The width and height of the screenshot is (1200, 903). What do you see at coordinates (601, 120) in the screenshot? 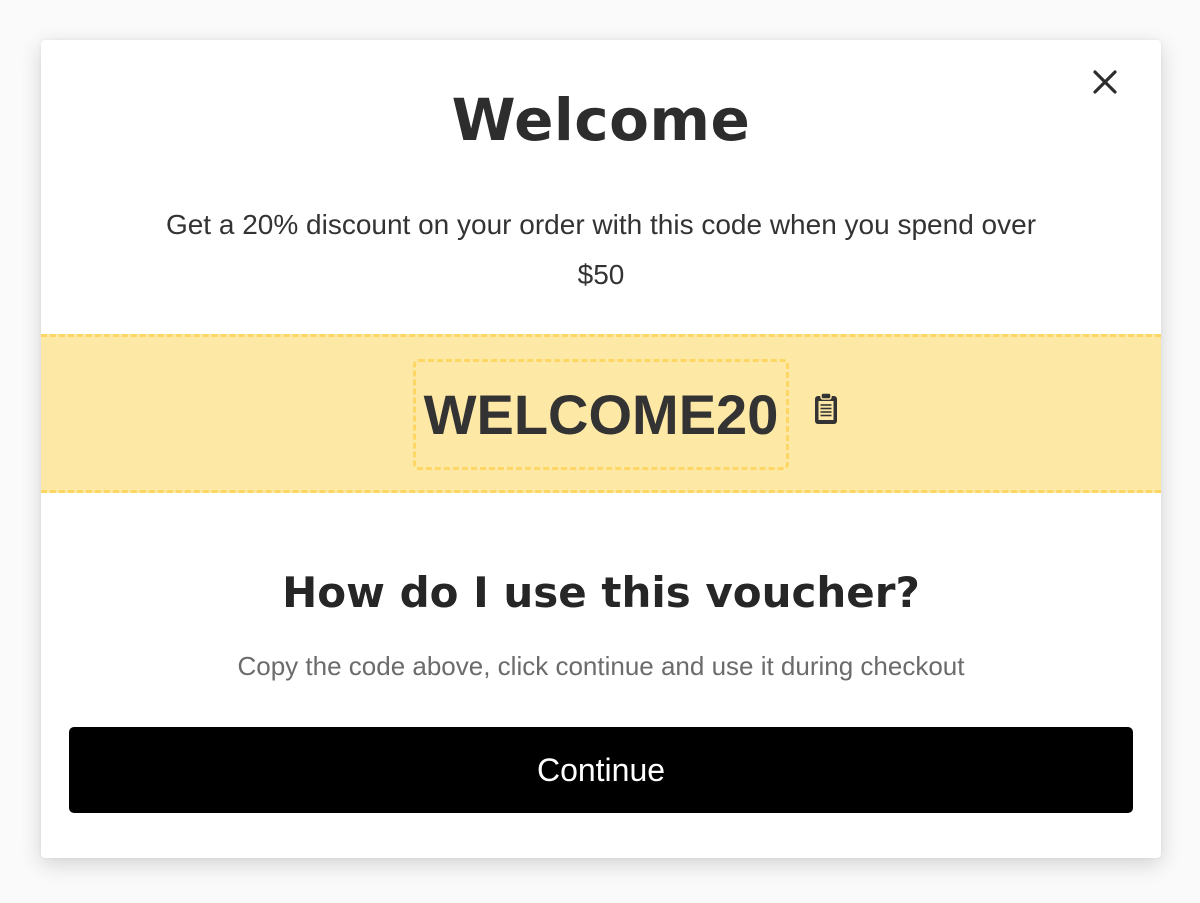
I see `modal-title: Welcome` at bounding box center [601, 120].